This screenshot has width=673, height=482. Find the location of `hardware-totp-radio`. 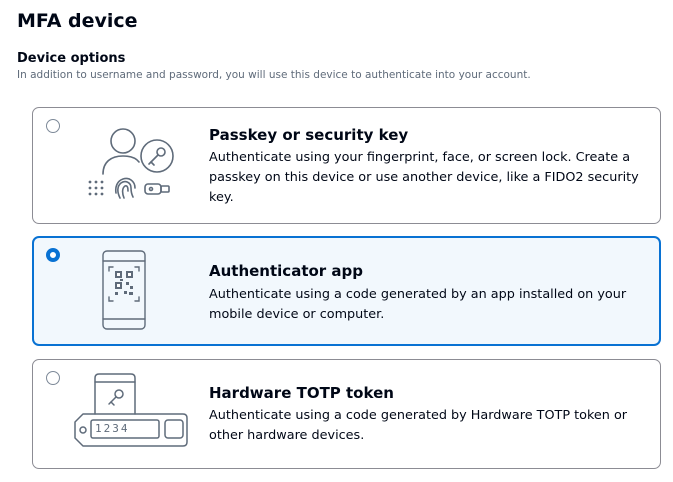

hardware-totp-radio is located at coordinates (53, 378).